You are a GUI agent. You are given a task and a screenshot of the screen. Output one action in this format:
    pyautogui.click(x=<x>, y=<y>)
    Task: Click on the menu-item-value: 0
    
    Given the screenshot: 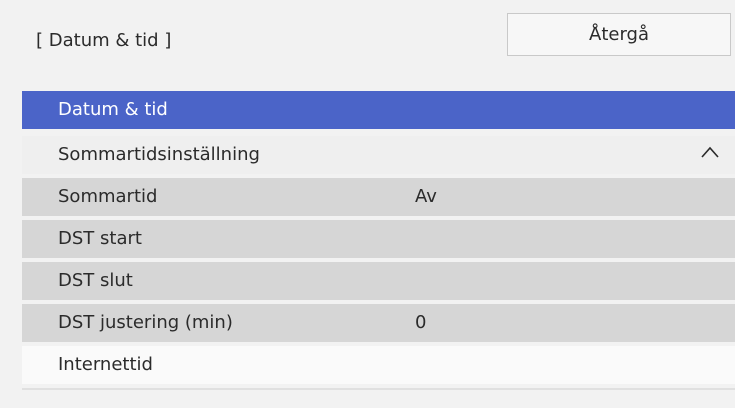 What is the action you would take?
    pyautogui.click(x=421, y=322)
    